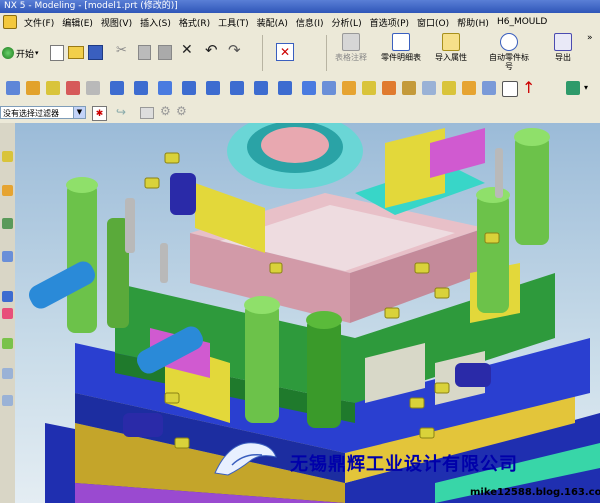  What do you see at coordinates (99, 113) in the screenshot?
I see `snap-point-icon: ✱` at bounding box center [99, 113].